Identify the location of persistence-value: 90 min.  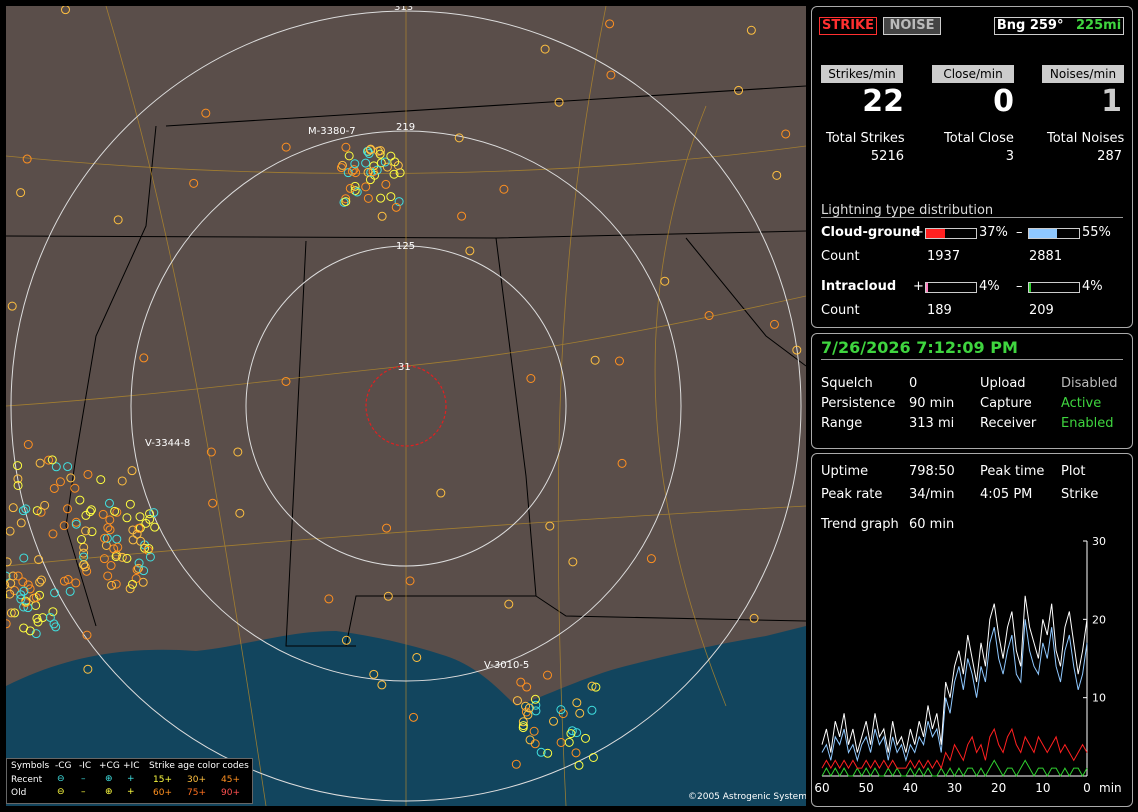
(932, 403).